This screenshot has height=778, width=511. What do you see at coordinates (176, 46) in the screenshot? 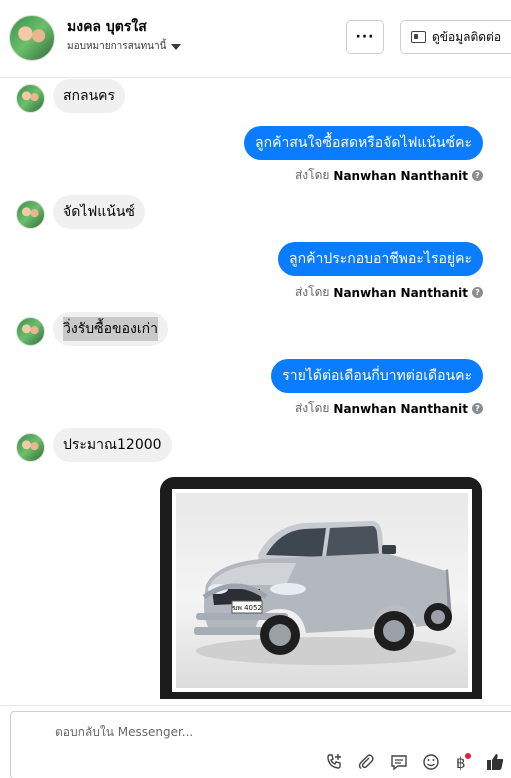
I see `caret-down-icon` at bounding box center [176, 46].